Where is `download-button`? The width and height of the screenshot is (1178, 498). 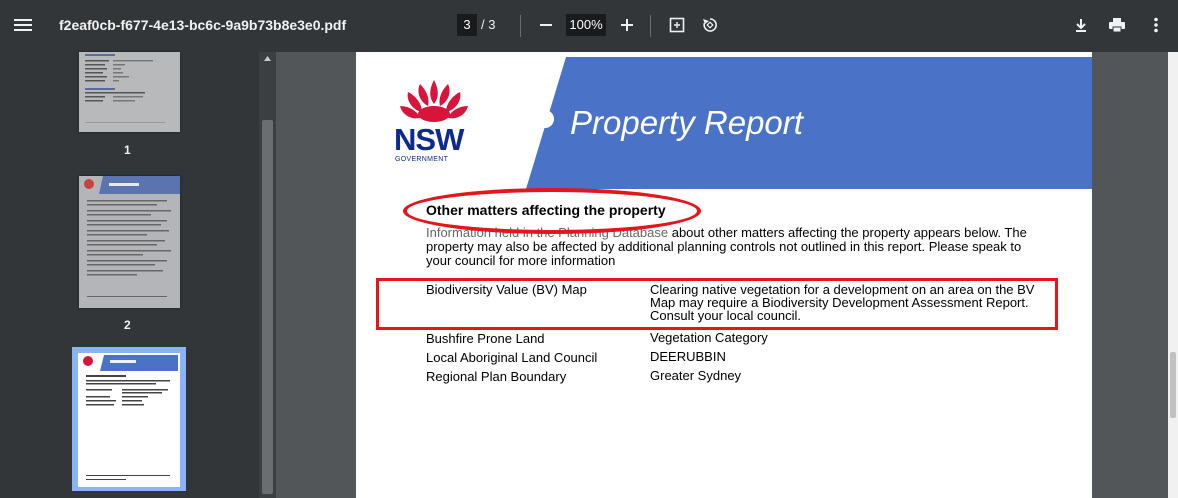 download-button is located at coordinates (1081, 25).